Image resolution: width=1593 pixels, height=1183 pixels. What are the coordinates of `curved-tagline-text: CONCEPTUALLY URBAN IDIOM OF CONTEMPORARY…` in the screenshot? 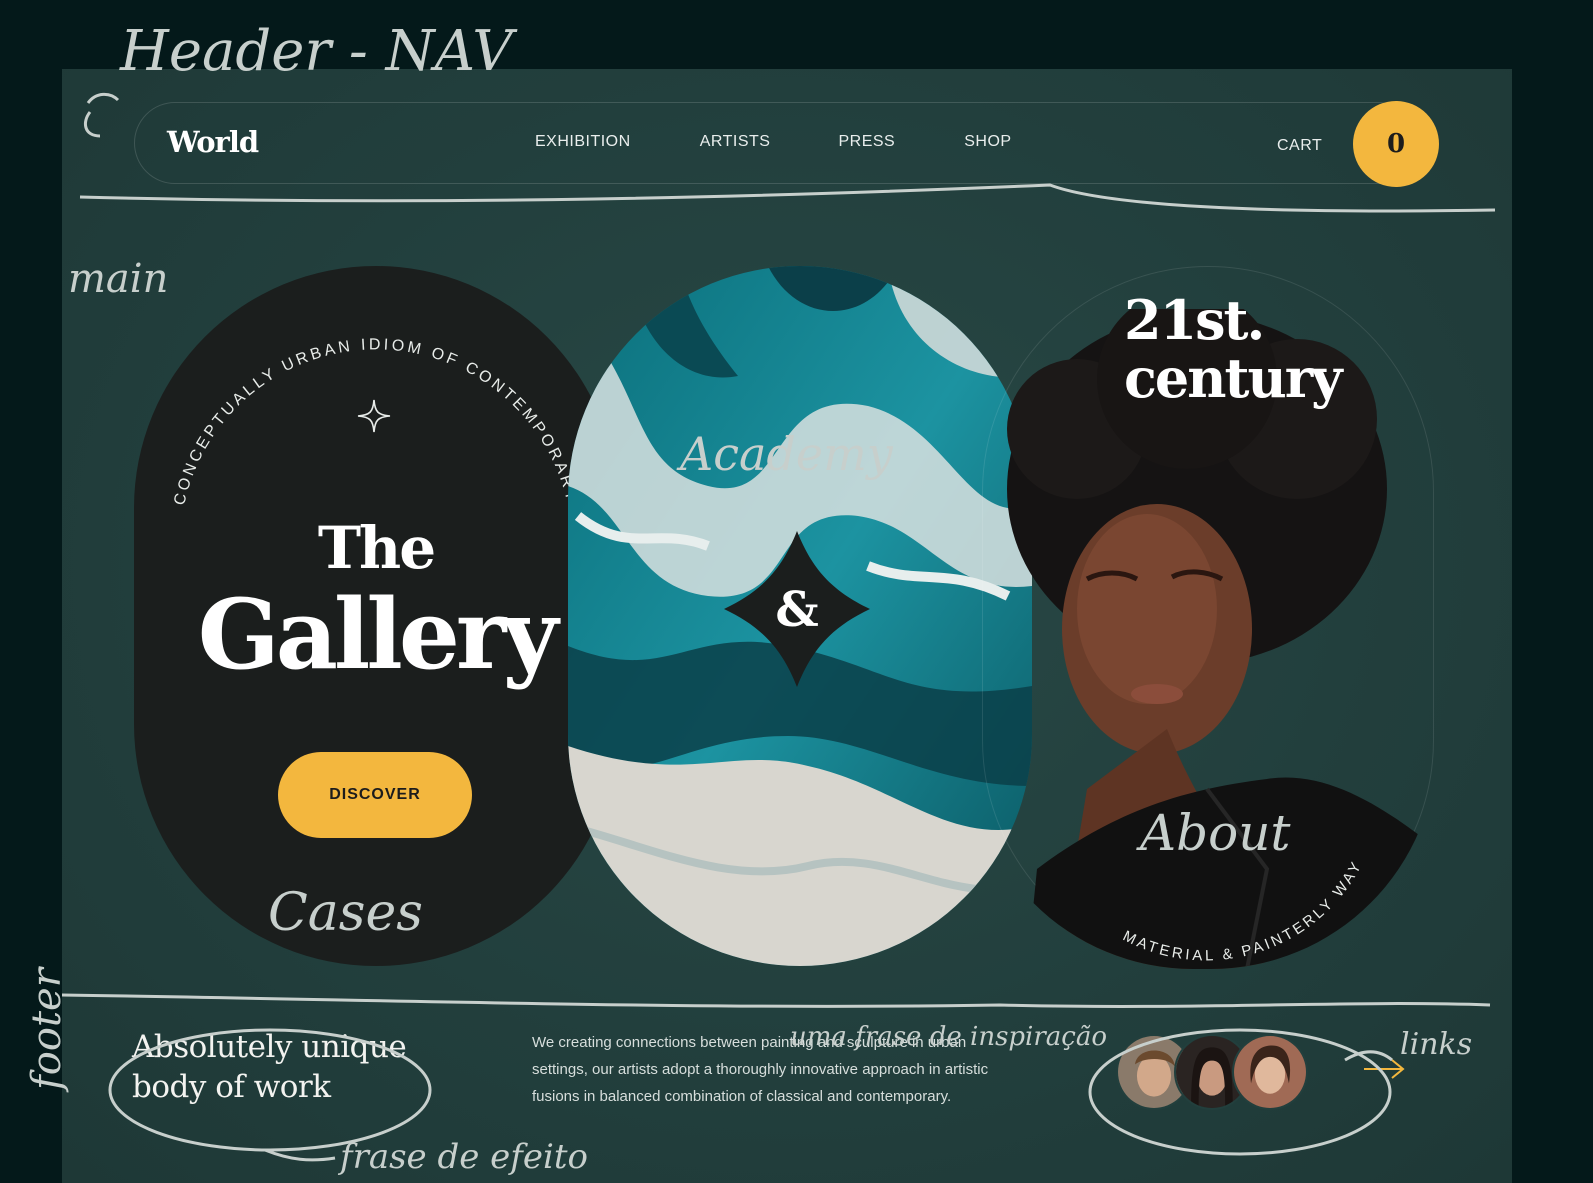 It's located at (355, 386).